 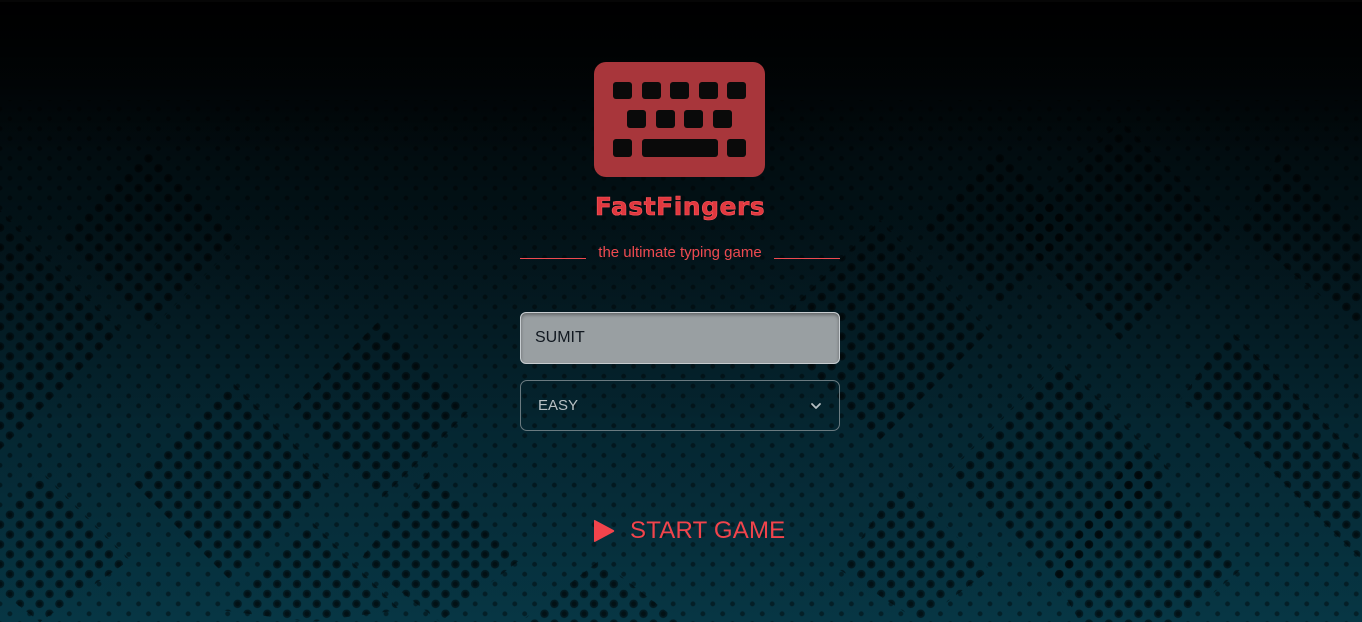 I want to click on tagline-text: the ultimate typing game, so click(x=680, y=252).